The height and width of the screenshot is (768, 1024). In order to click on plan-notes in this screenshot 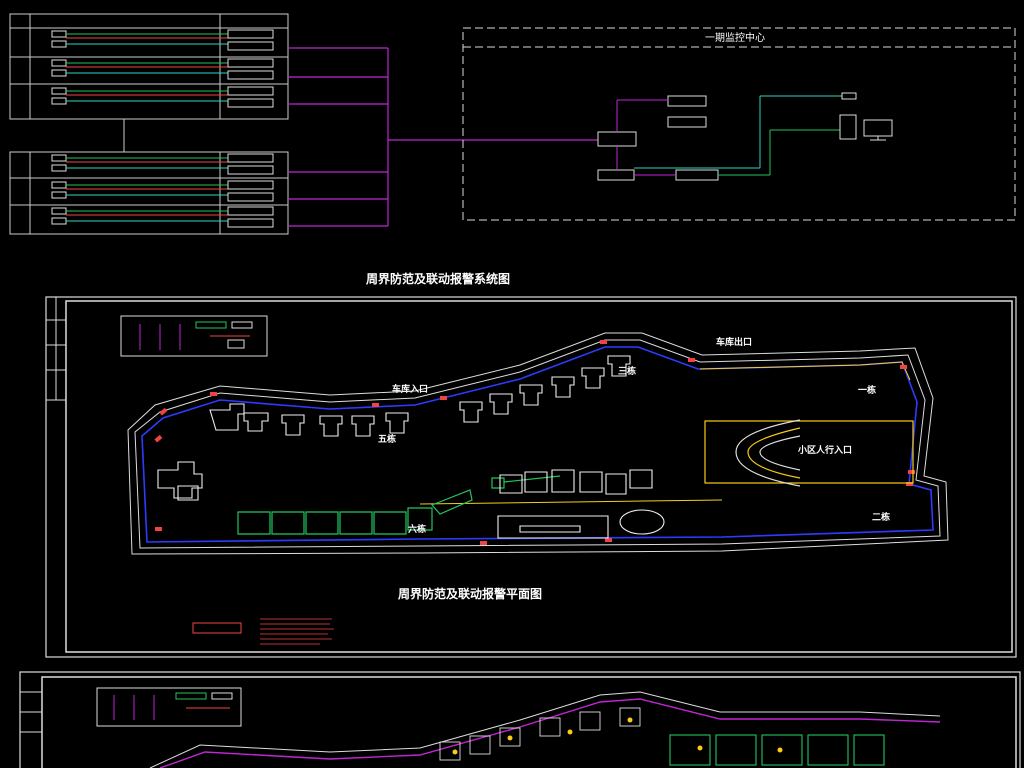, I will do `click(263, 631)`.